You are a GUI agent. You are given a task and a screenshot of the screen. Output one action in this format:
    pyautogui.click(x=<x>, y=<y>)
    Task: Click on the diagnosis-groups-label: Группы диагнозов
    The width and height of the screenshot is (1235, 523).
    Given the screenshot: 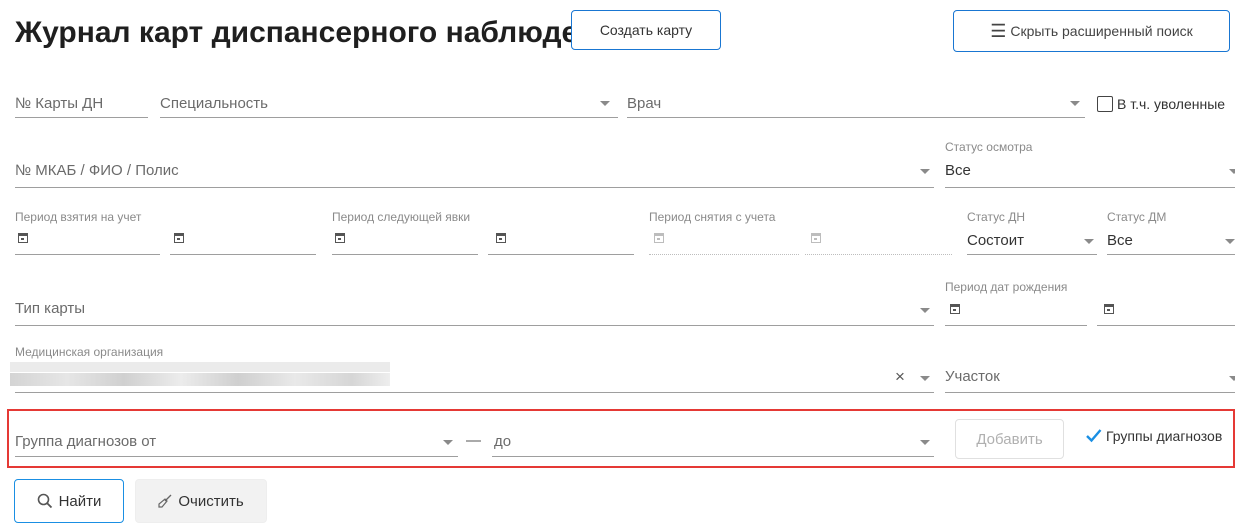 What is the action you would take?
    pyautogui.click(x=1164, y=436)
    